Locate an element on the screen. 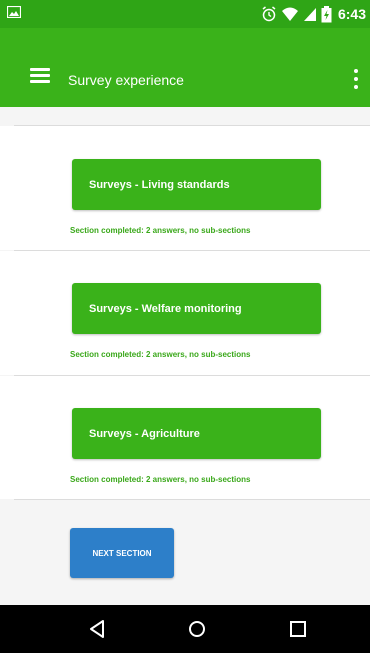 This screenshot has width=370, height=653. status-icons: 6:43 is located at coordinates (313, 14).